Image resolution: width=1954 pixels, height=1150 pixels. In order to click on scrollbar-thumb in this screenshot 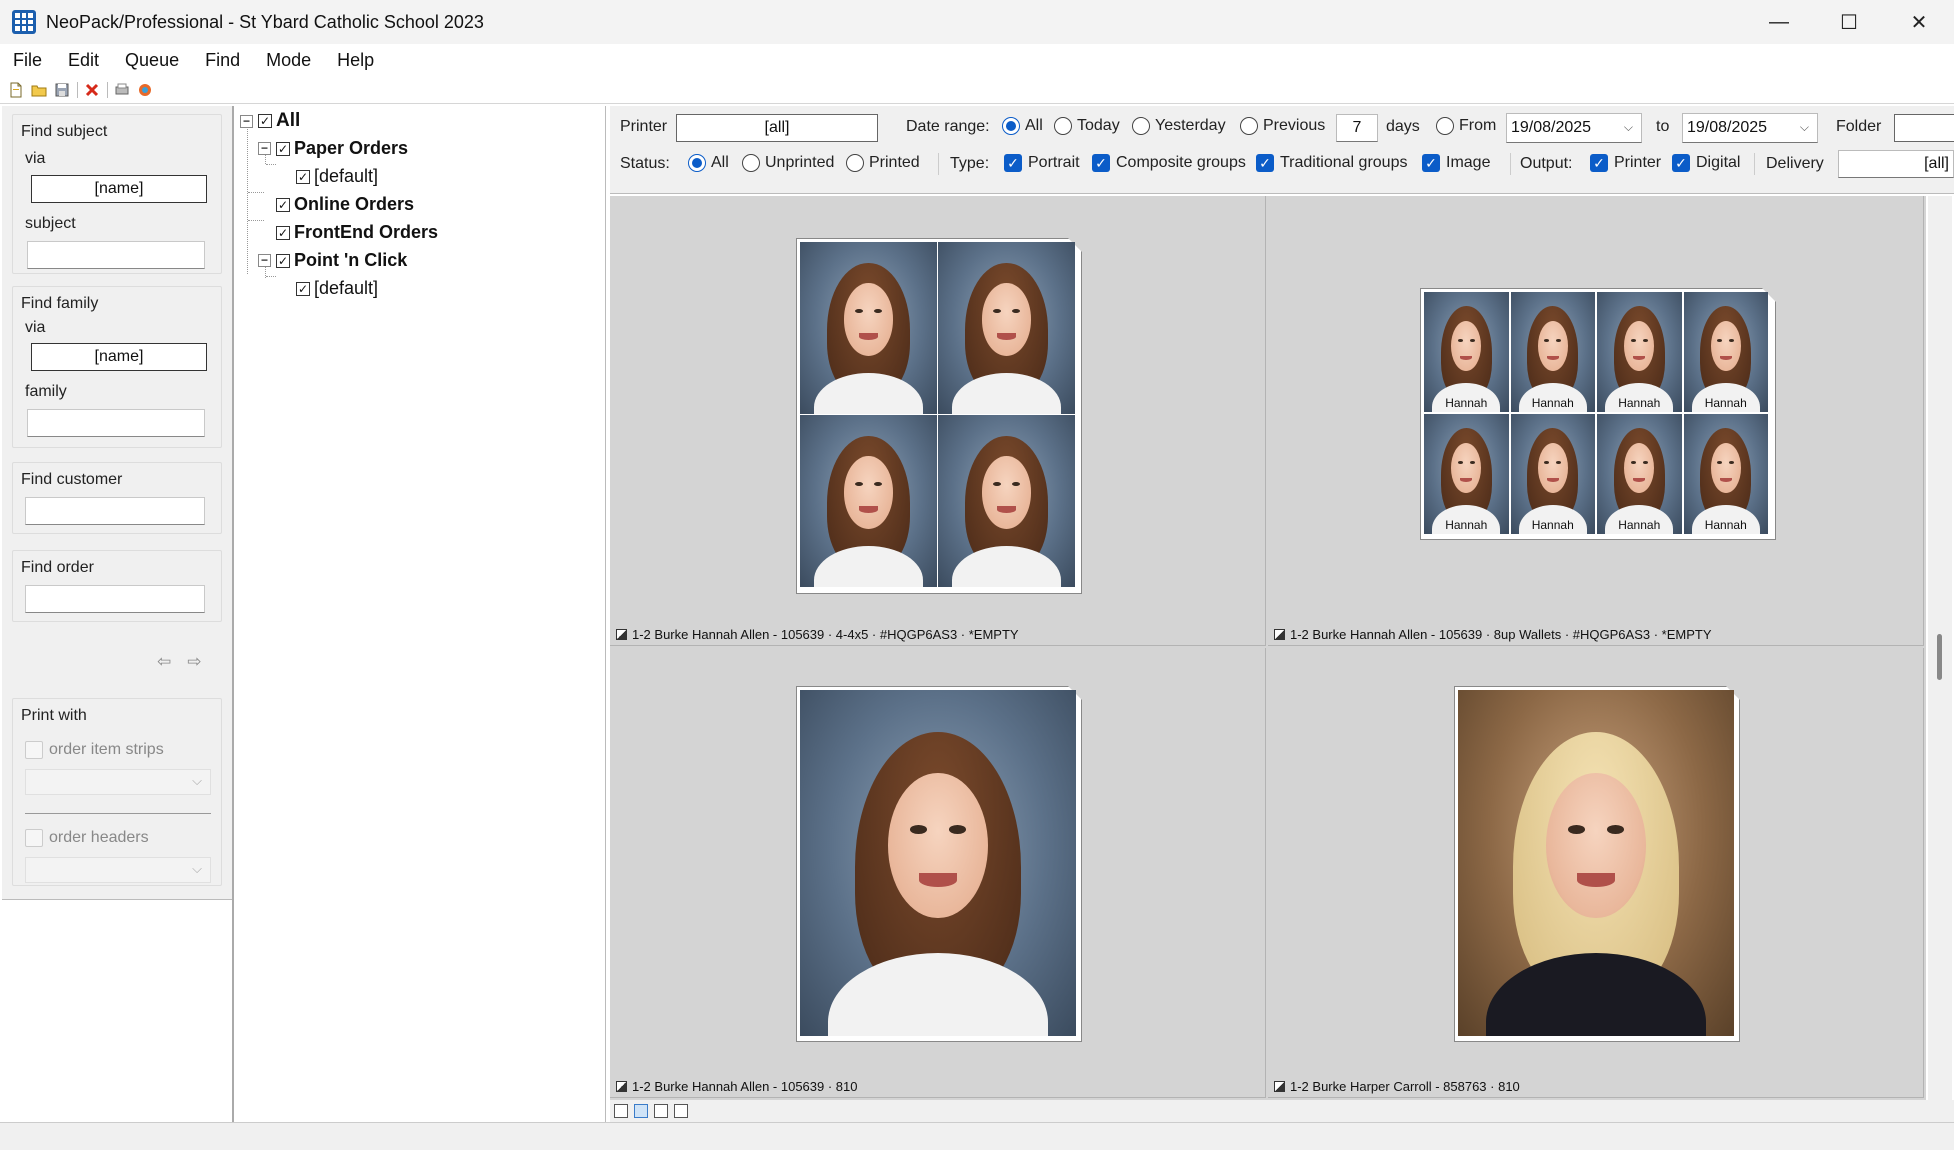, I will do `click(1939, 657)`.